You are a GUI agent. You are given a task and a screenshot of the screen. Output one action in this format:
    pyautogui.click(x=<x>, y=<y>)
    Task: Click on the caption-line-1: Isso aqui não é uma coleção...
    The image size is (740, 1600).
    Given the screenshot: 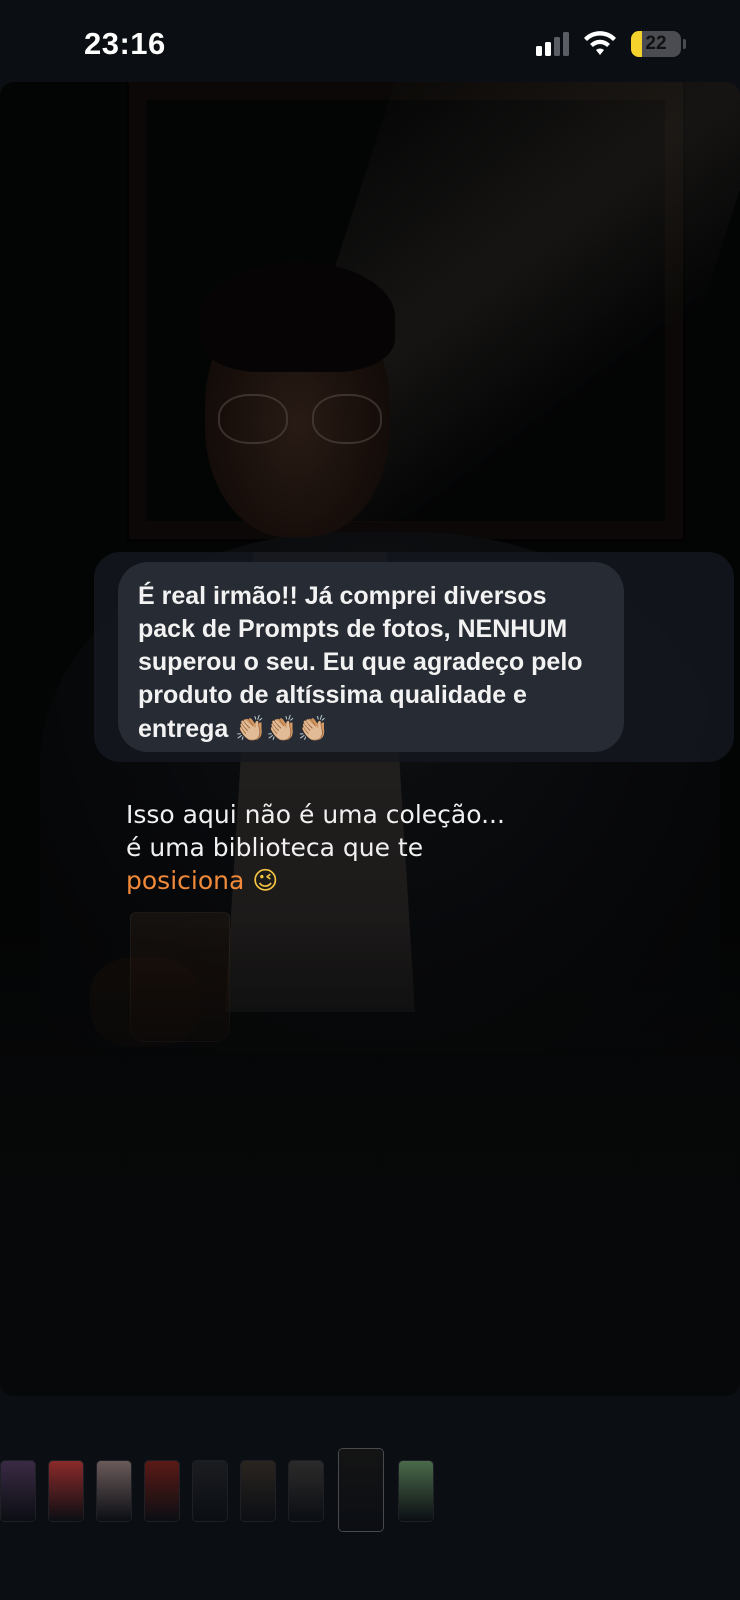 What is the action you would take?
    pyautogui.click(x=315, y=814)
    